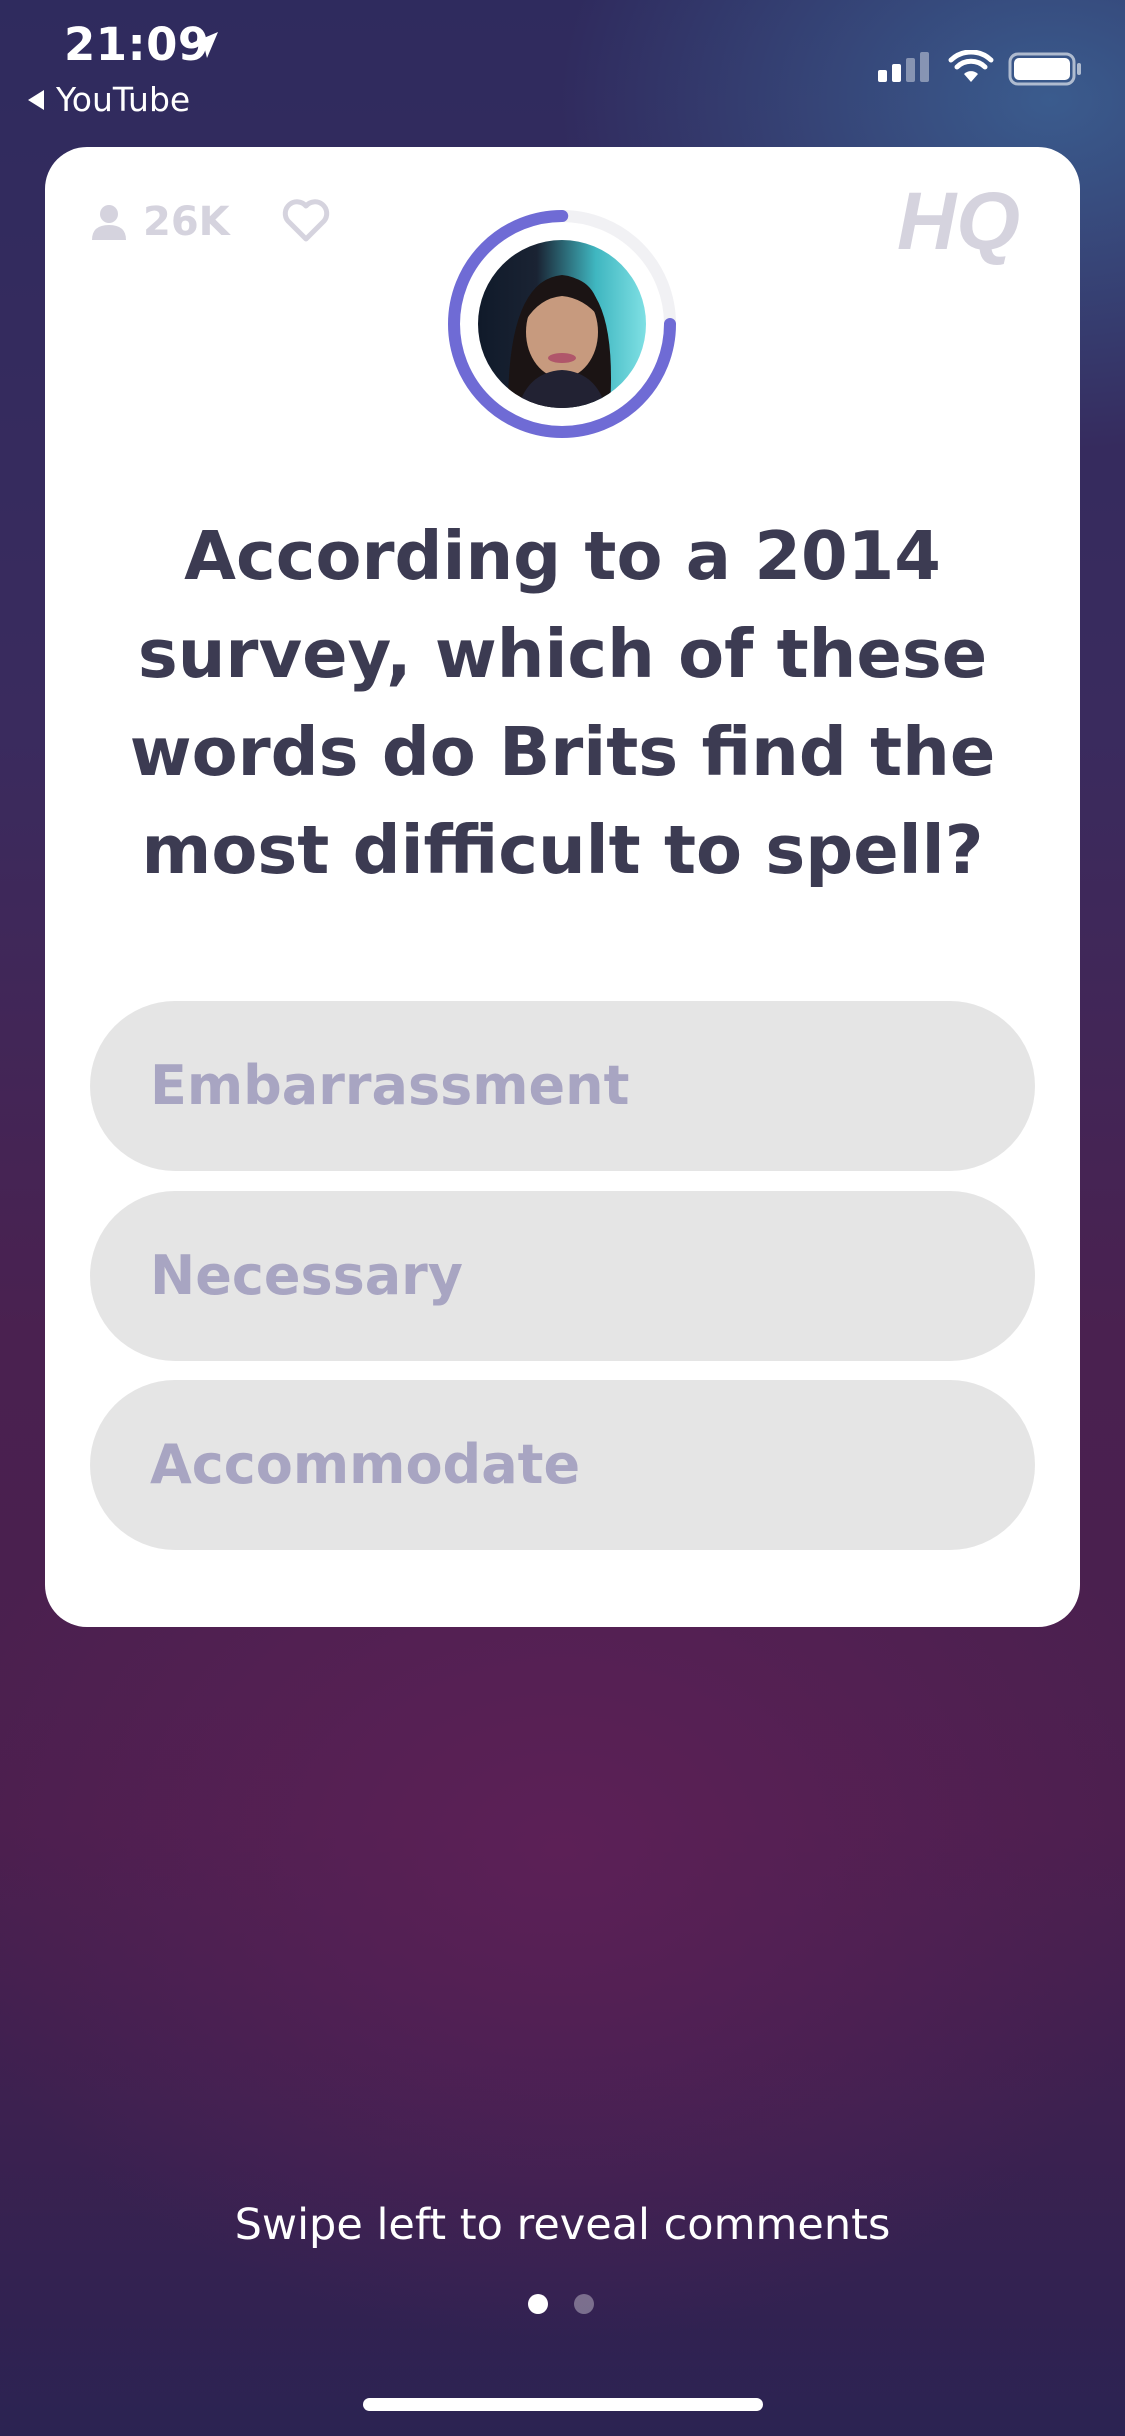 This screenshot has height=2436, width=1125. I want to click on answer-option-3: Accommodate, so click(562, 1465).